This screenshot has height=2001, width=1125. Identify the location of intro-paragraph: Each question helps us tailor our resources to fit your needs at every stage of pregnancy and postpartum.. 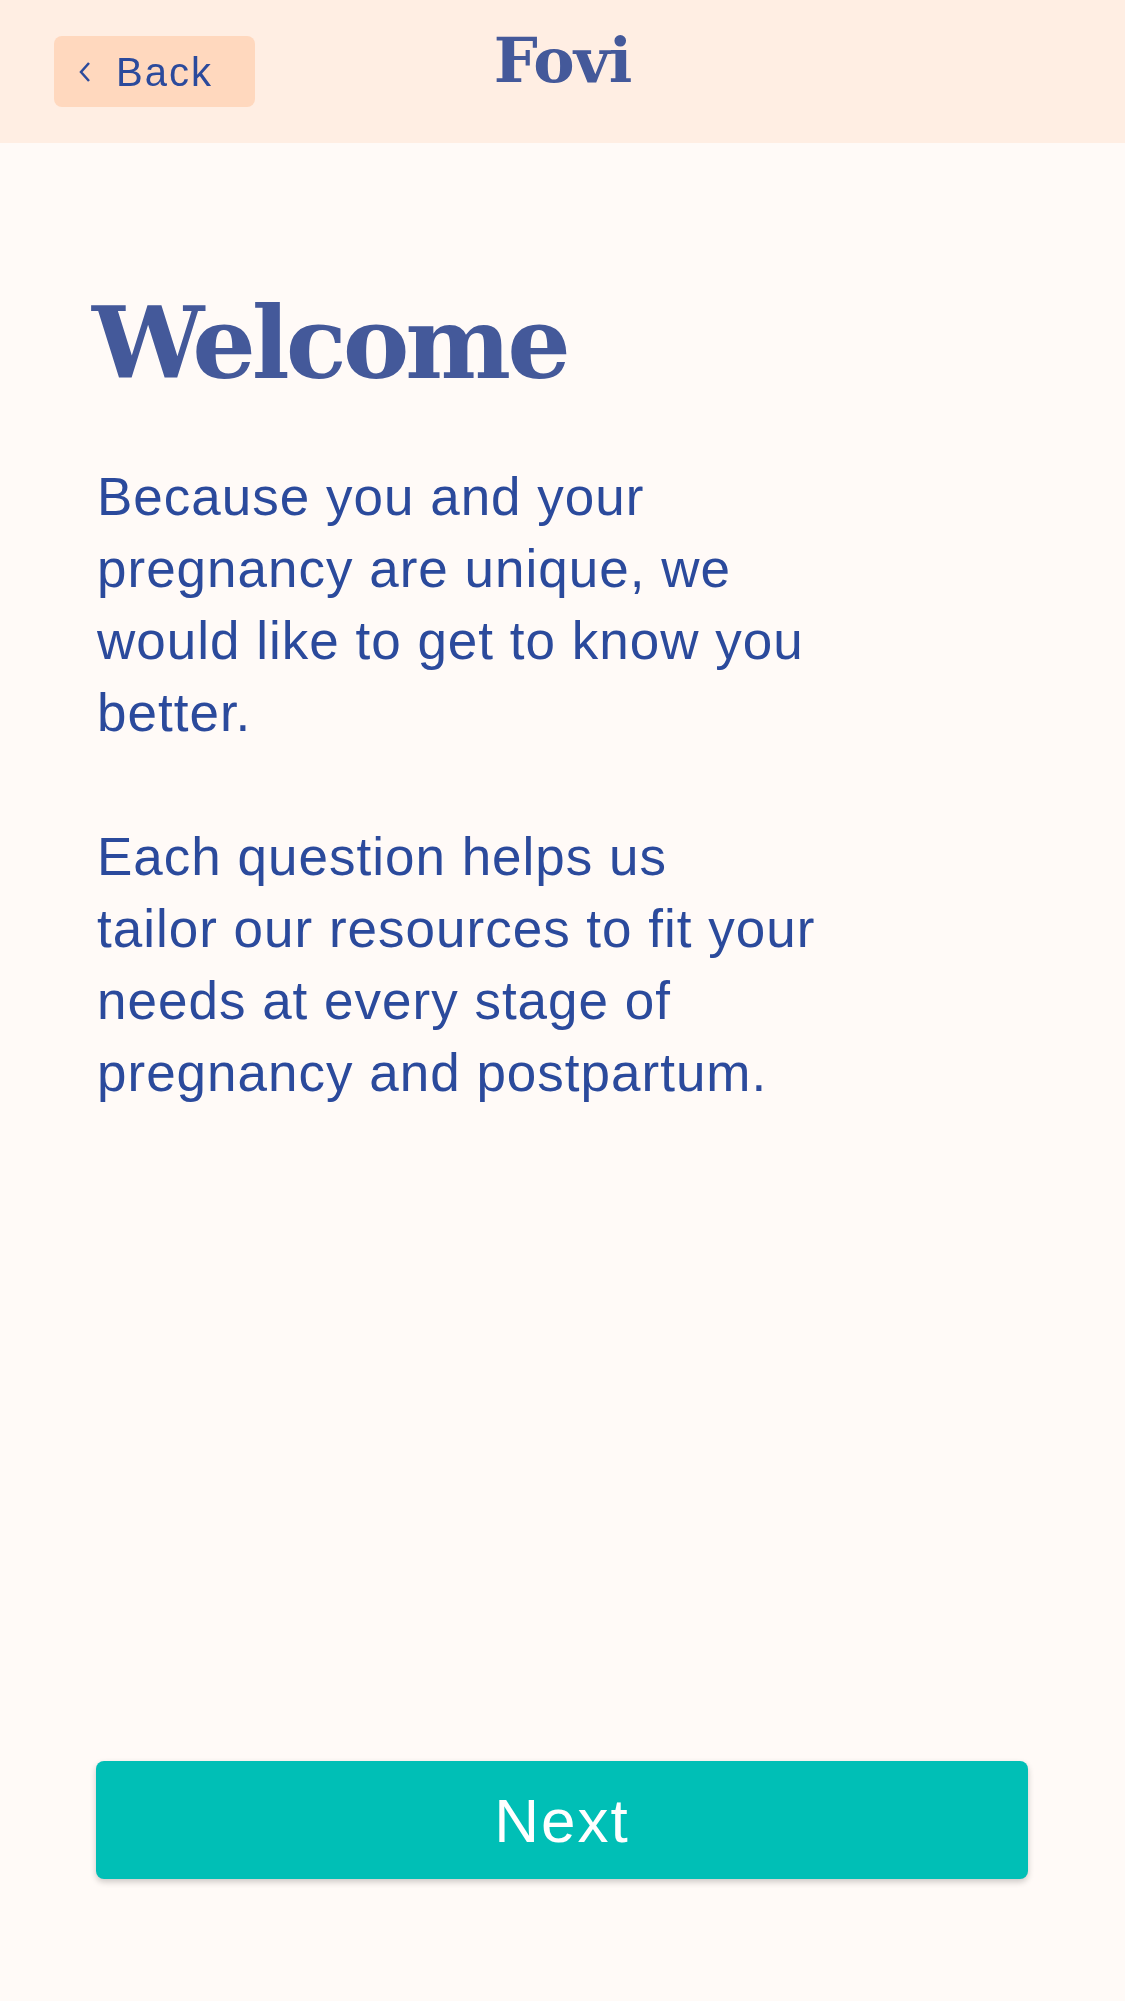
(456, 965).